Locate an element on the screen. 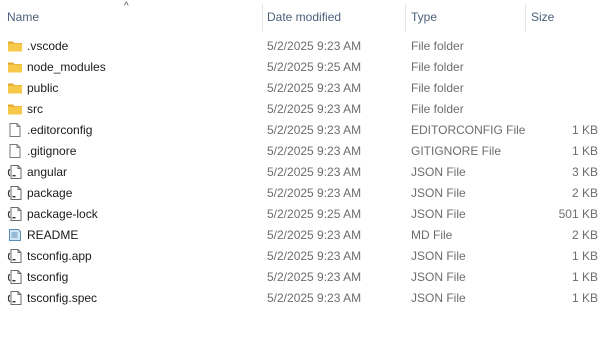 This screenshot has height=350, width=600. file-name: README is located at coordinates (53, 235).